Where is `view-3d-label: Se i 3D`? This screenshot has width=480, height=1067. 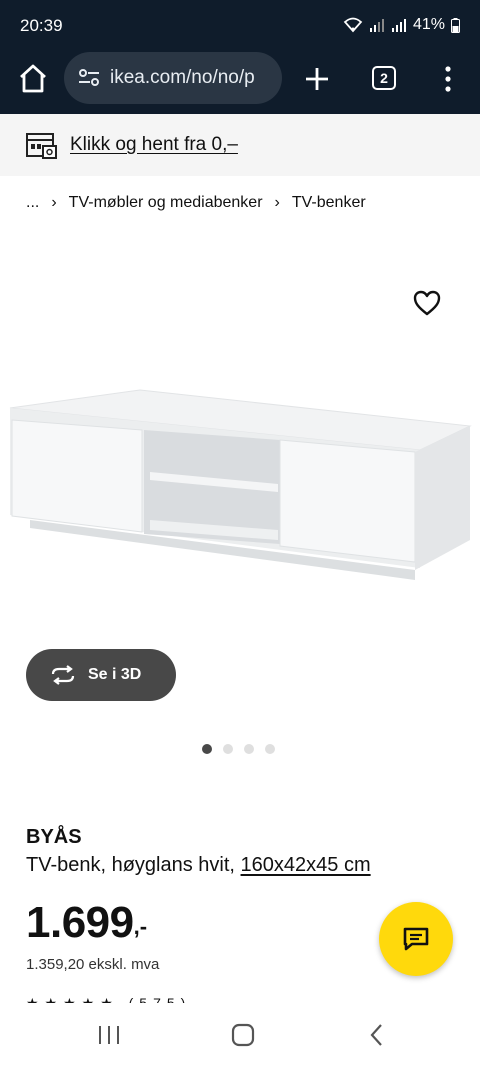
view-3d-label: Se i 3D is located at coordinates (115, 674).